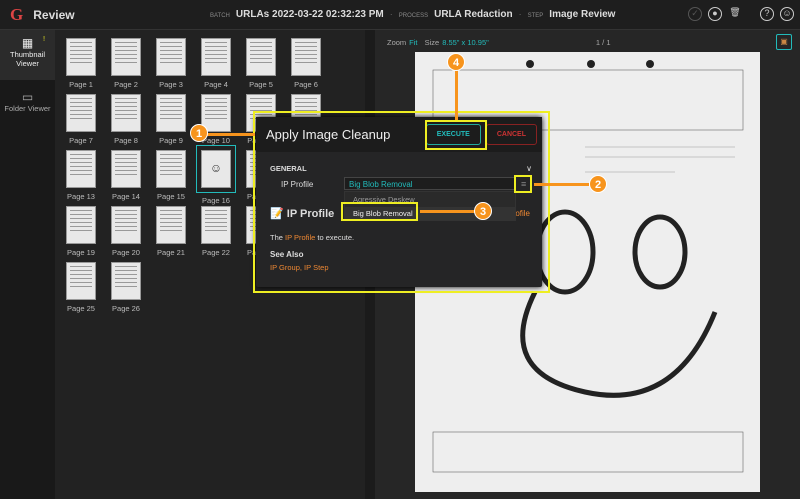 The image size is (800, 499). I want to click on page-count: / 1, so click(606, 42).